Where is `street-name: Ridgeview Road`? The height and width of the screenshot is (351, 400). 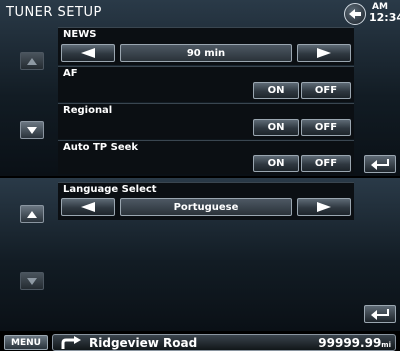
street-name: Ridgeview Road is located at coordinates (143, 343).